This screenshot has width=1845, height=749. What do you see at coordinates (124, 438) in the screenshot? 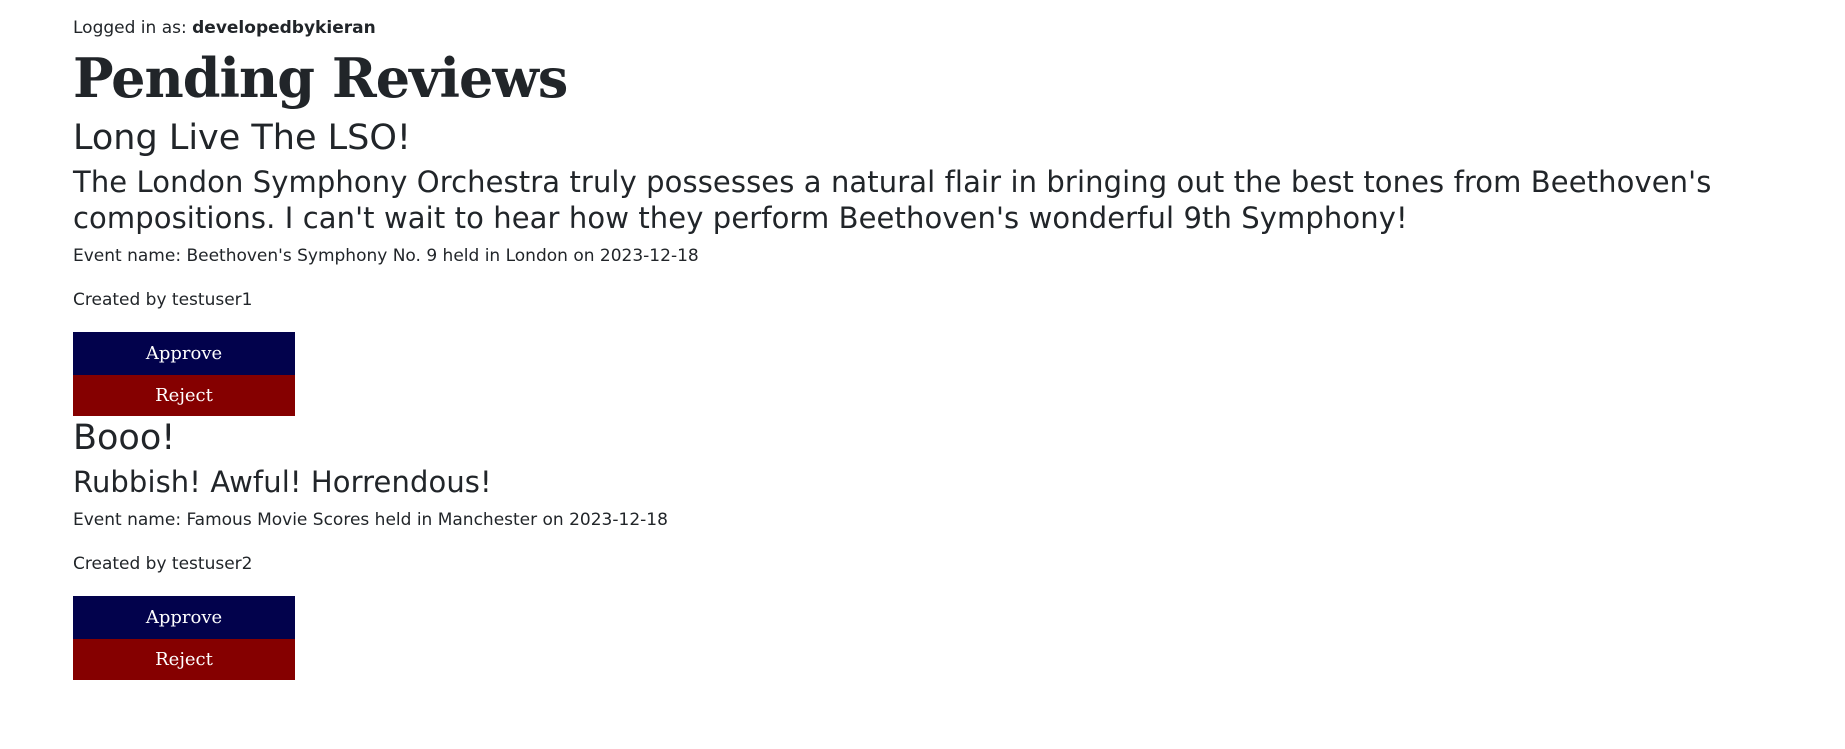
I see `review-title: Booo!` at bounding box center [124, 438].